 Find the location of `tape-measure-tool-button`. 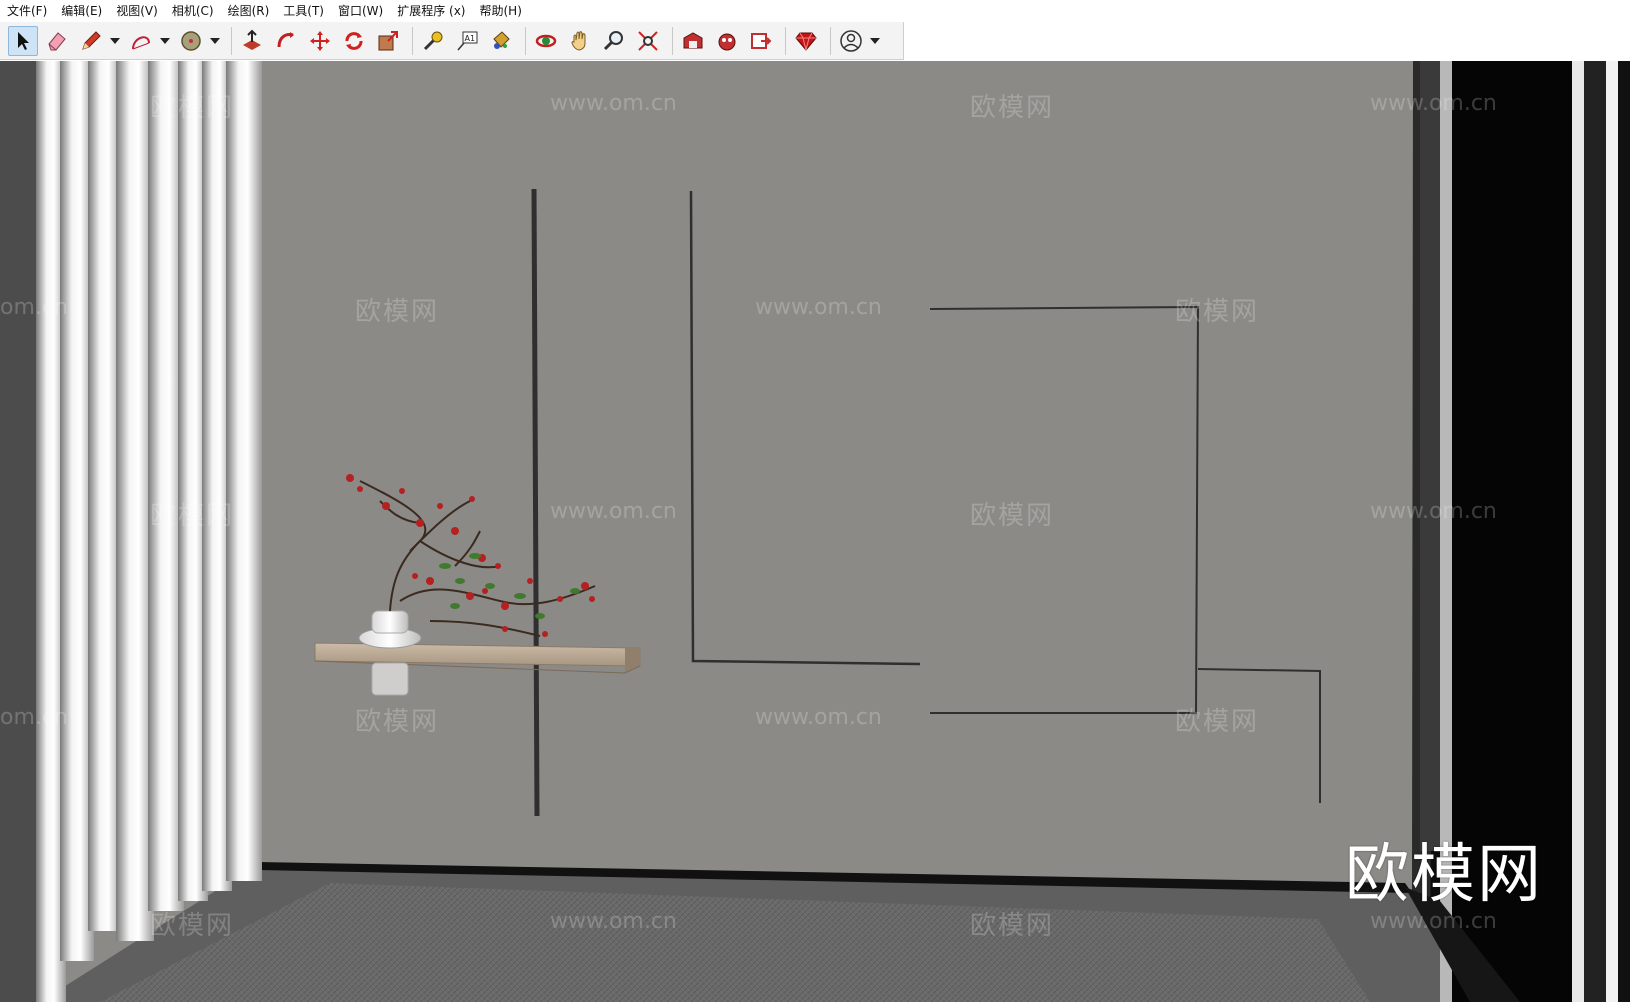

tape-measure-tool-button is located at coordinates (433, 41).